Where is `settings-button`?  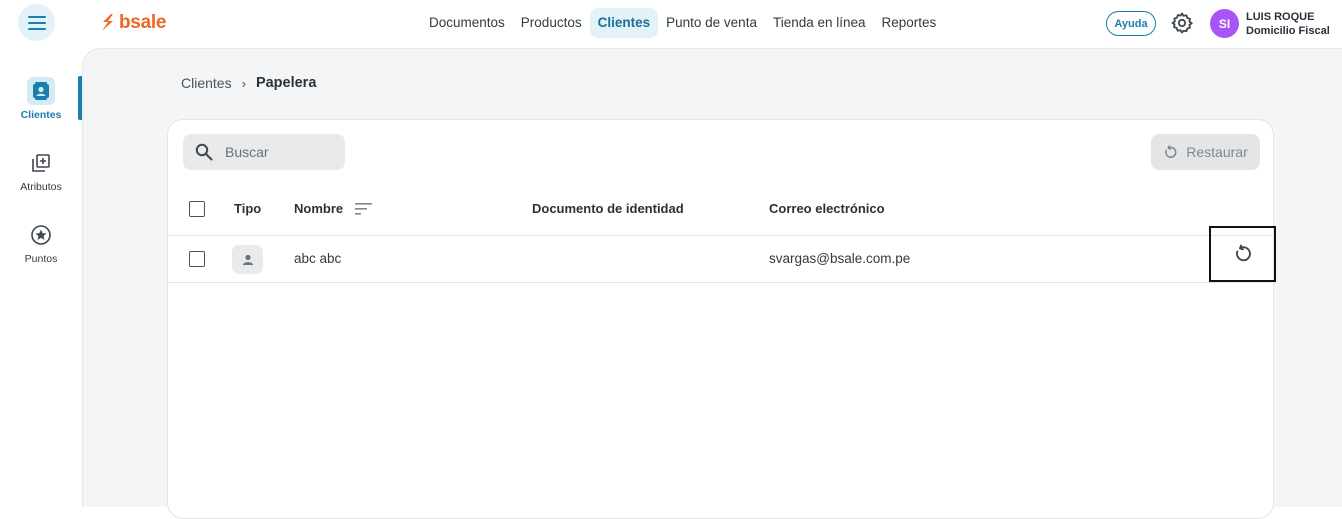 settings-button is located at coordinates (1182, 23).